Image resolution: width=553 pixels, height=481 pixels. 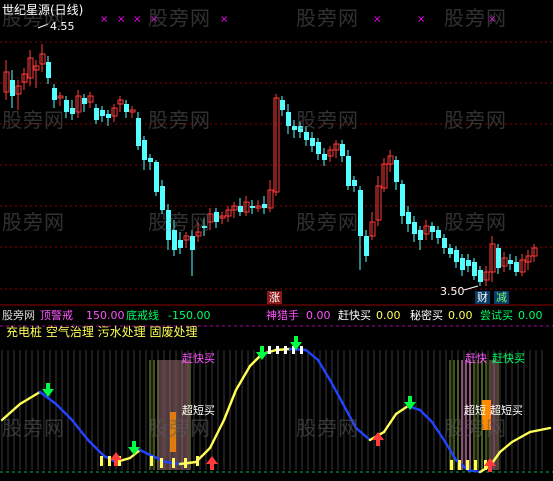 I want to click on indicator-name: 股旁网, so click(x=18, y=315).